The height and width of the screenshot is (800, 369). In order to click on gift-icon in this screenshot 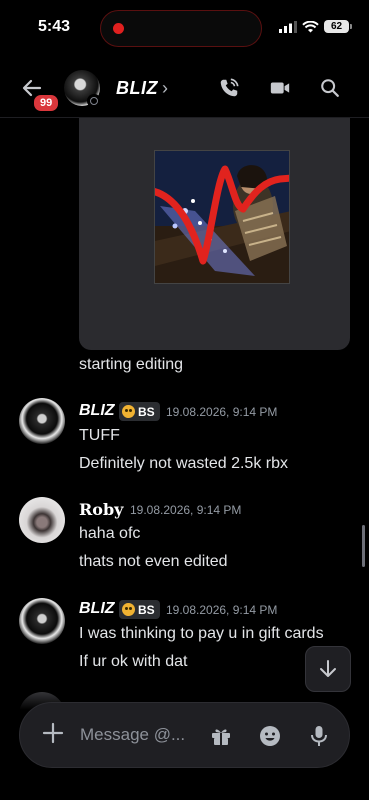, I will do `click(221, 736)`.